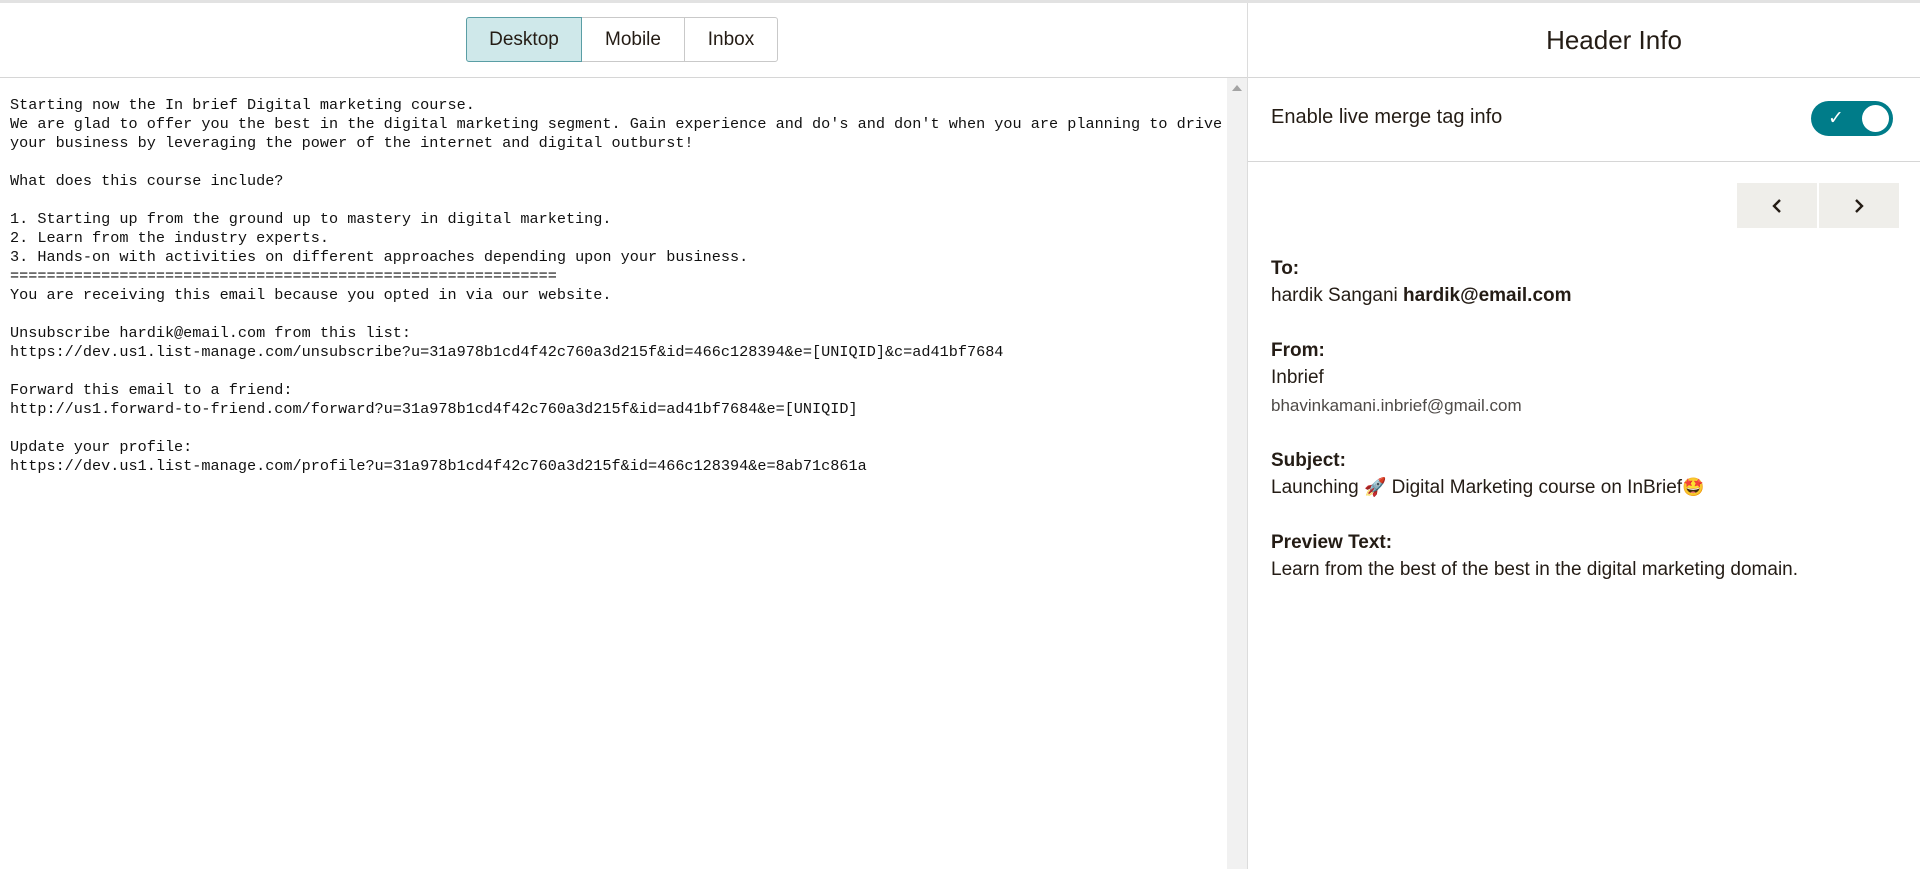 The image size is (1920, 869). I want to click on panel-title: Header Info, so click(1614, 39).